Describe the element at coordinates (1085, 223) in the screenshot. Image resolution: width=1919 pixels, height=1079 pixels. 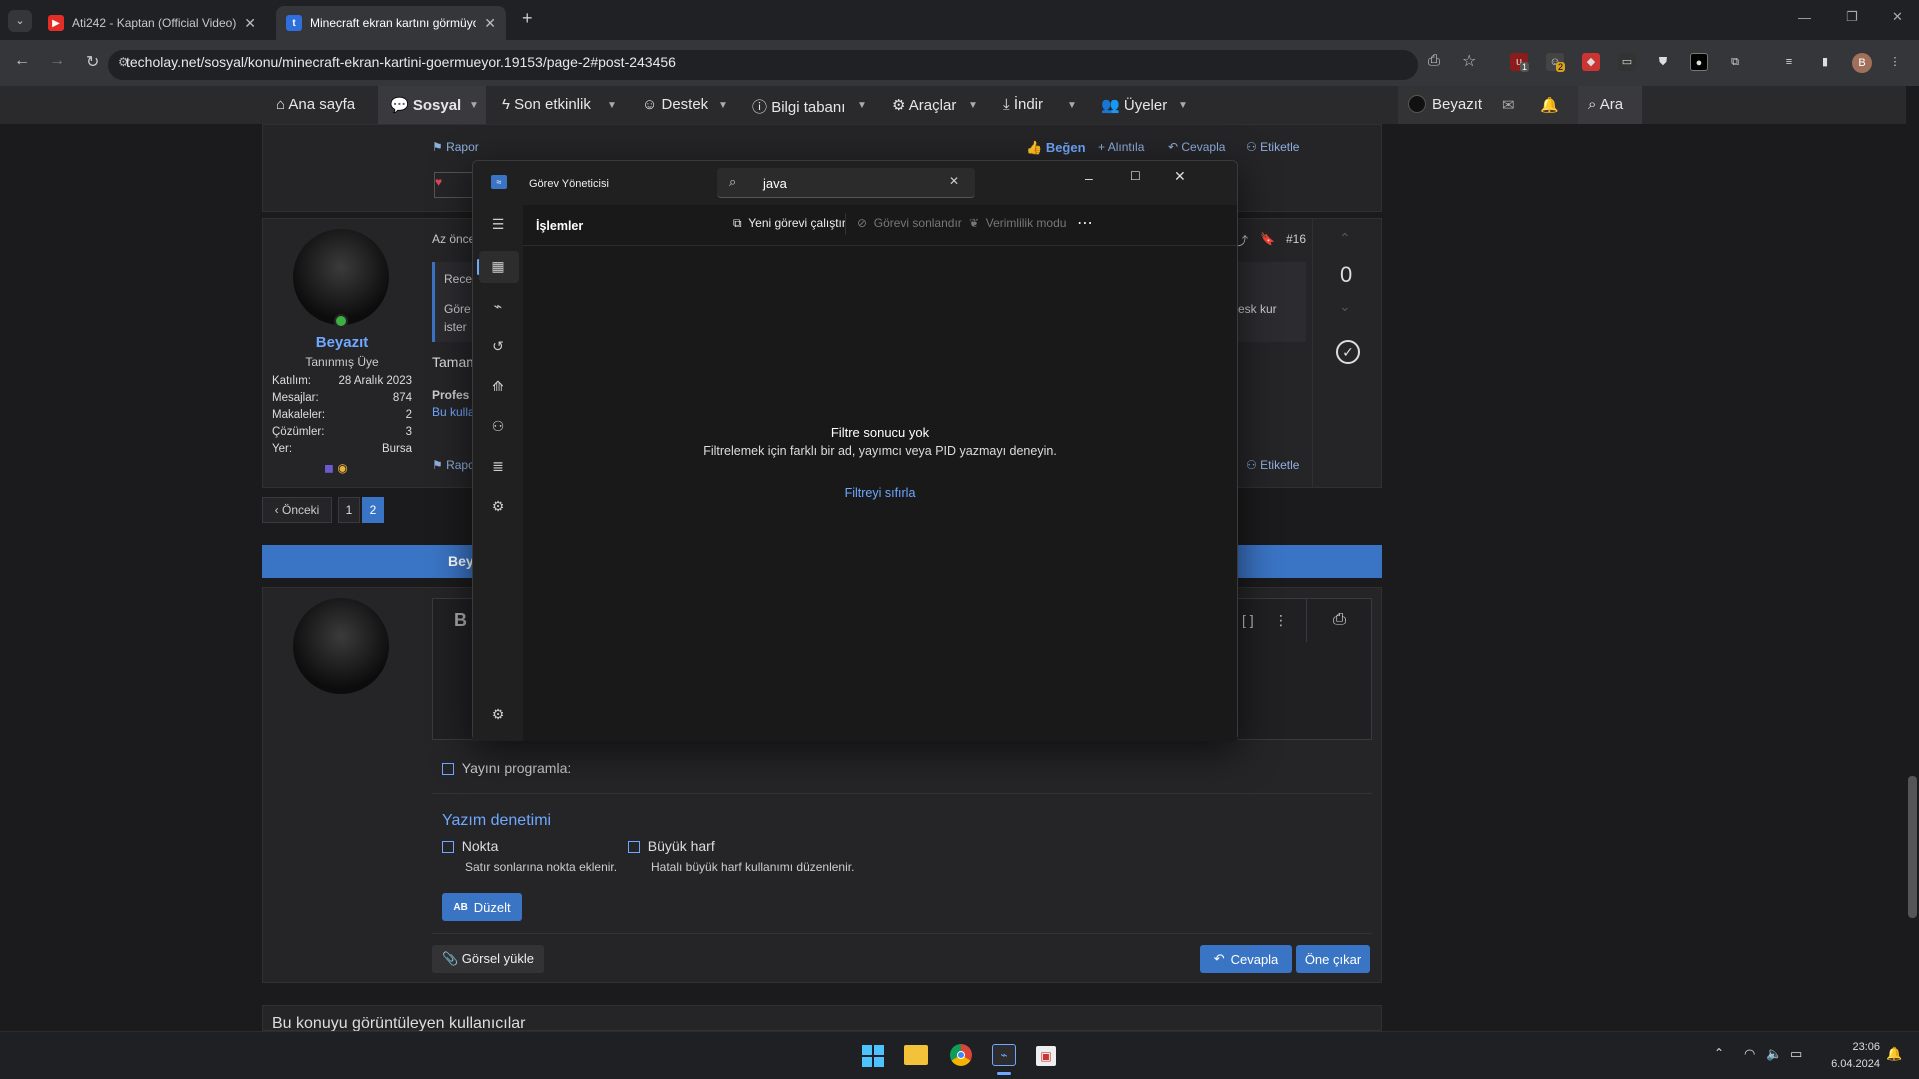
I see `more-options-icon: ⋯` at that location.